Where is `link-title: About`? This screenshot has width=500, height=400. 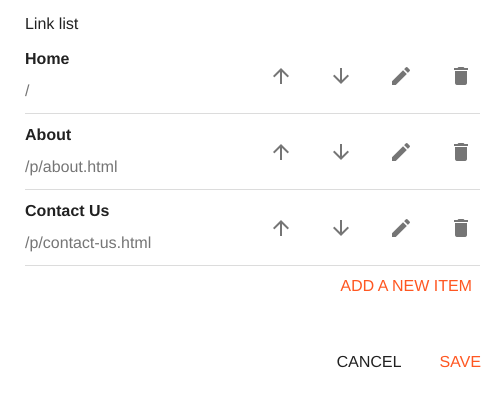
link-title: About is located at coordinates (48, 135).